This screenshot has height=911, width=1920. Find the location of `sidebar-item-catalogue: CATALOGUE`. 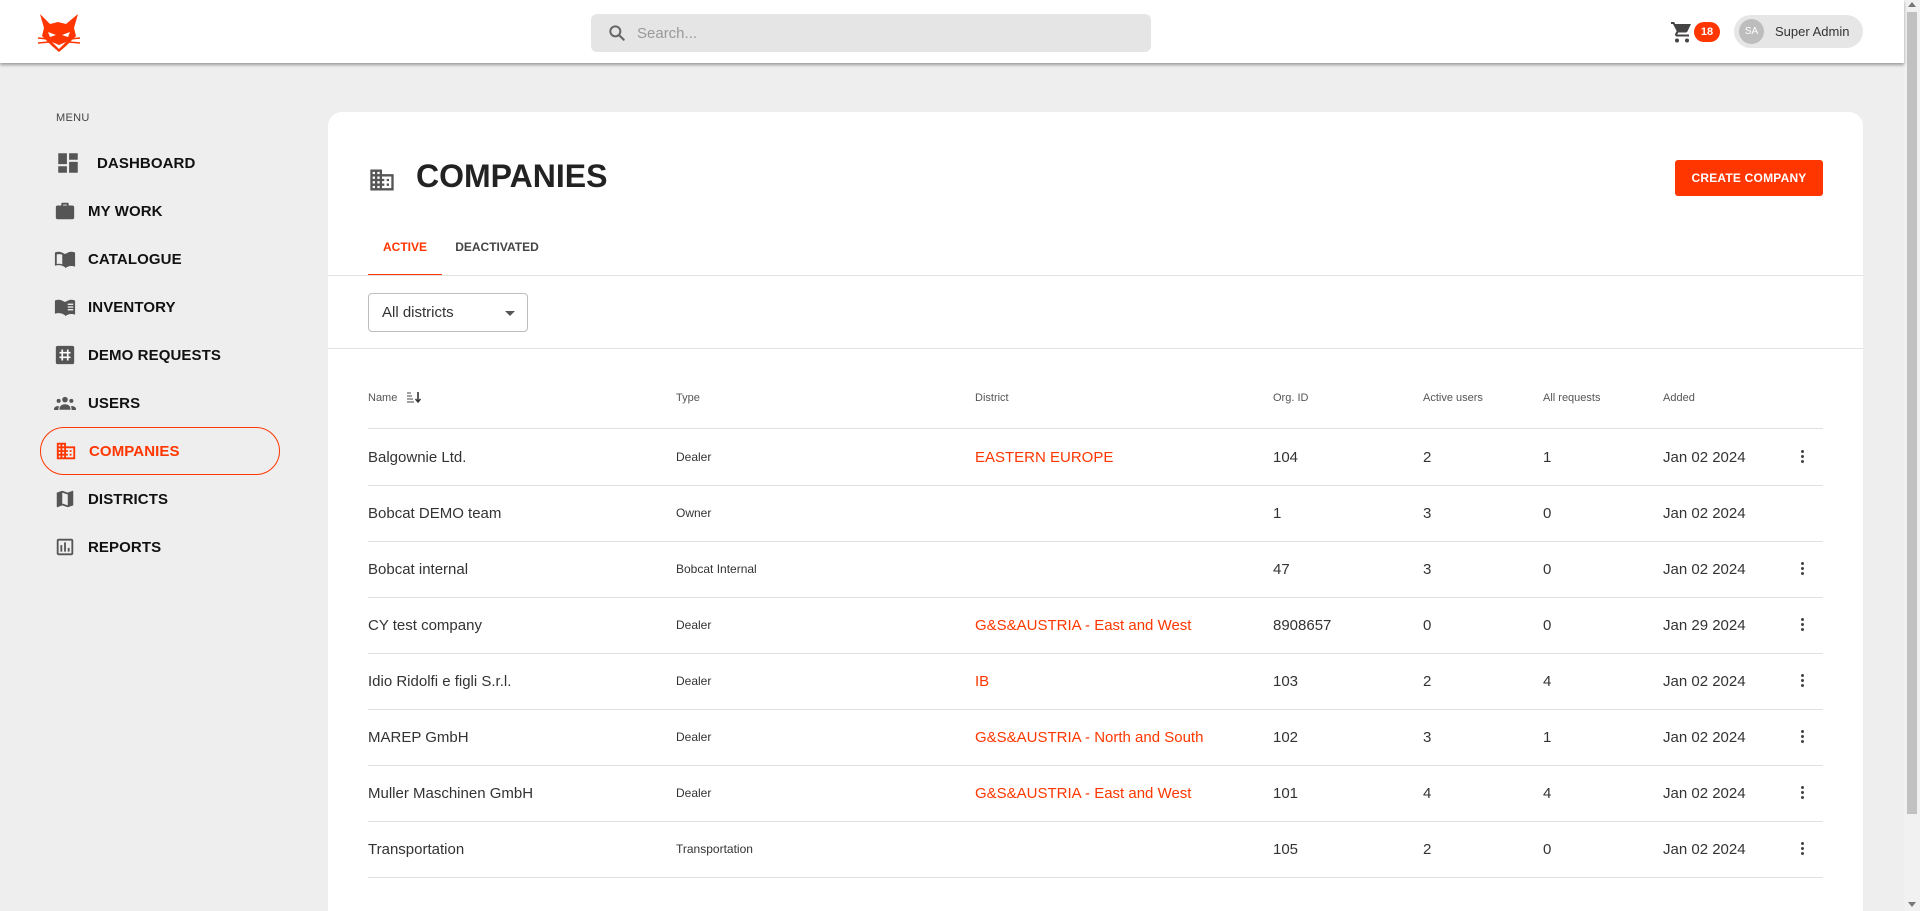

sidebar-item-catalogue: CATALOGUE is located at coordinates (160, 259).